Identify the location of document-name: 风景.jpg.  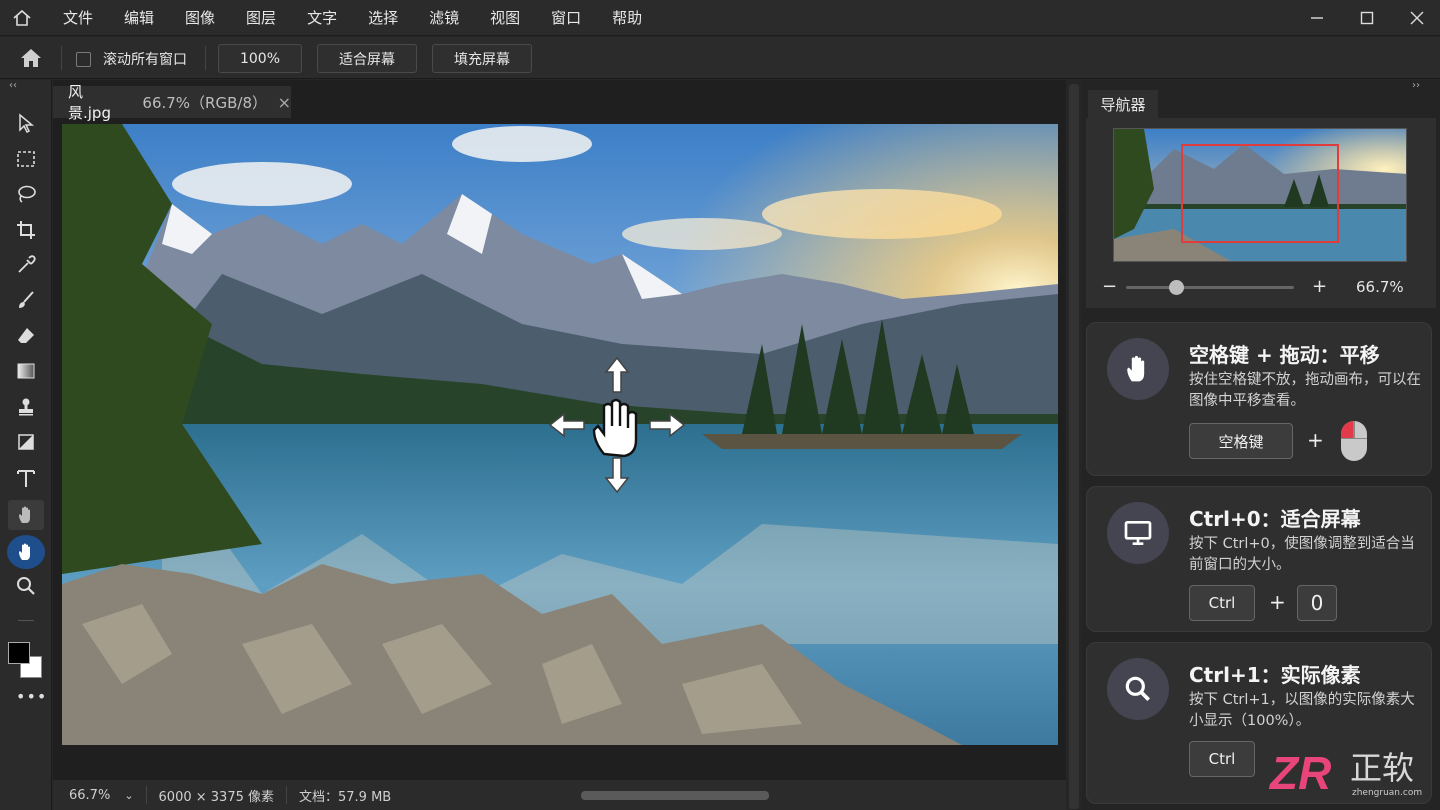
(89, 102).